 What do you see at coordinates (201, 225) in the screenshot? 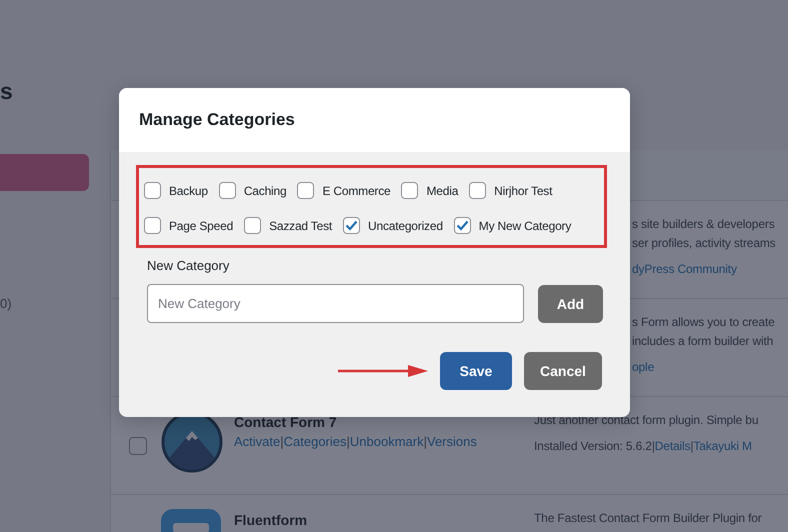
I see `checkbox-label: Page Speed` at bounding box center [201, 225].